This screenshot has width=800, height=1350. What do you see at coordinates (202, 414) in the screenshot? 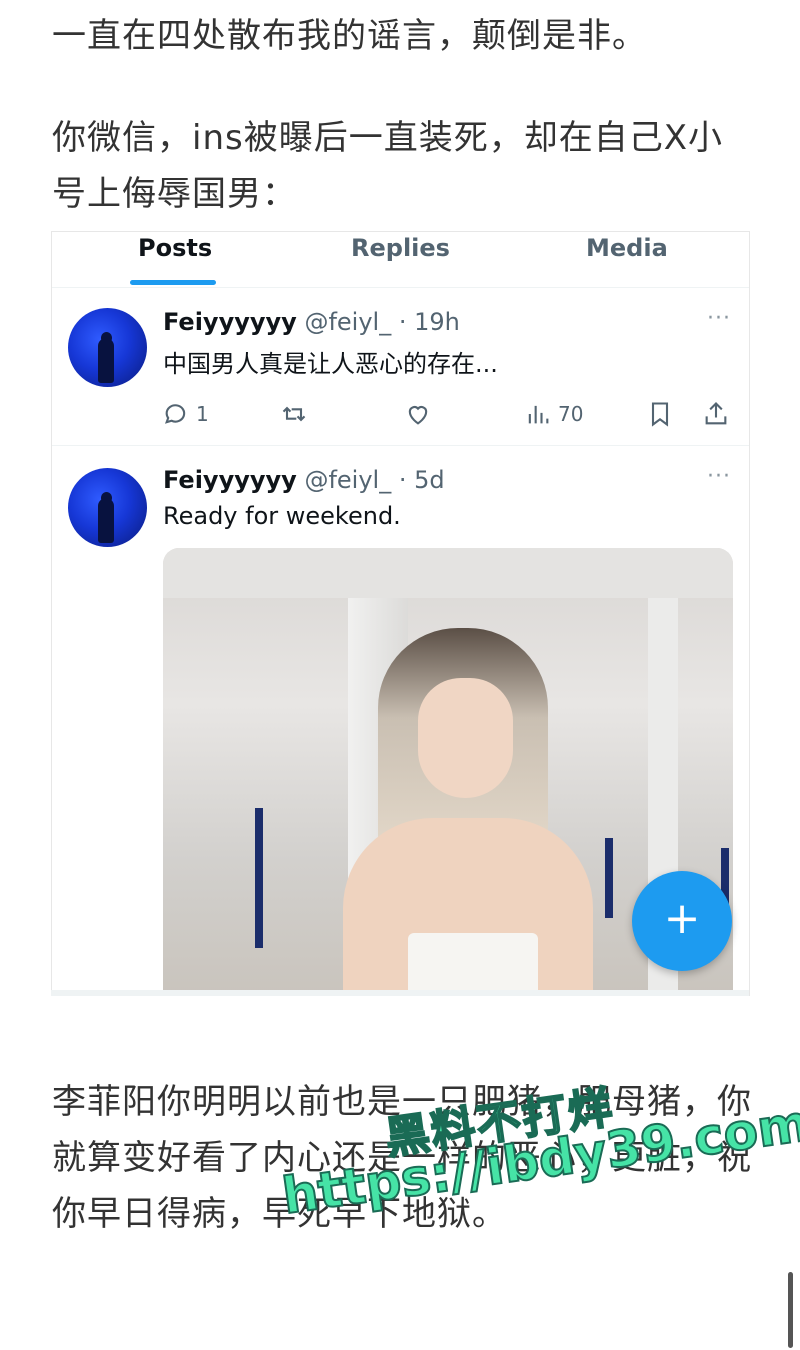
I see `reply-count: 1` at bounding box center [202, 414].